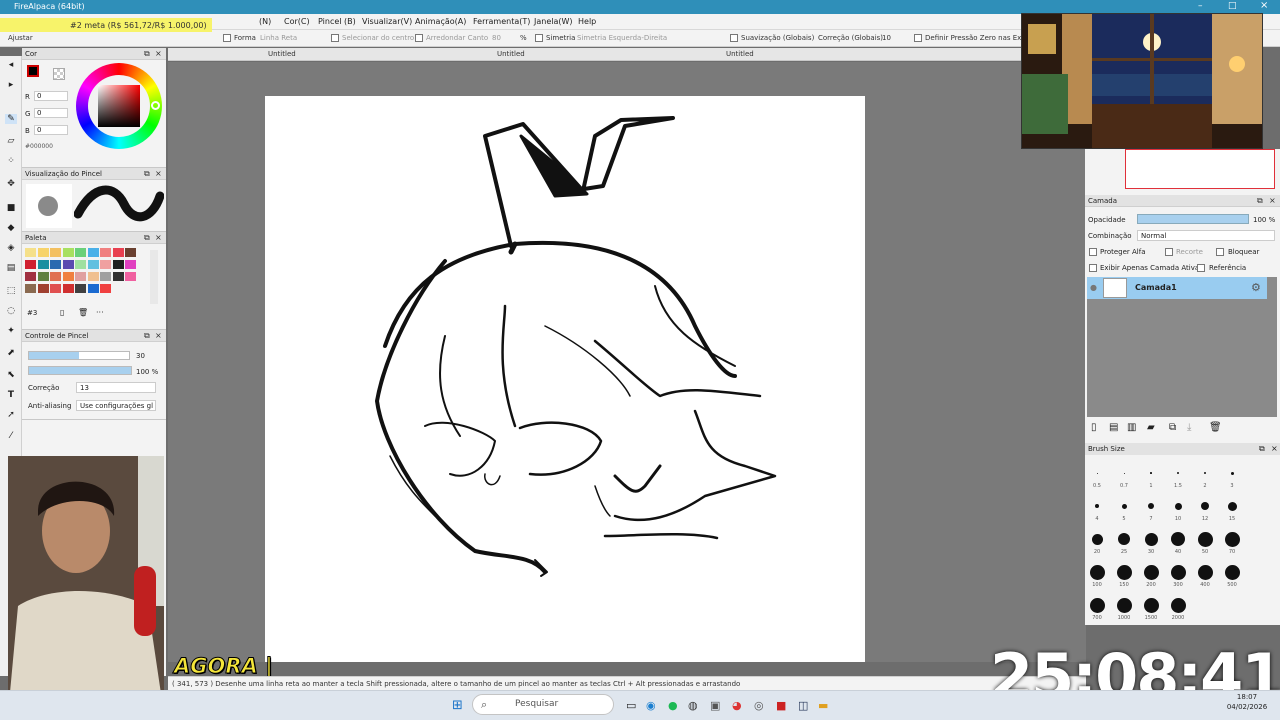 The width and height of the screenshot is (1280, 720). I want to click on eye-icon: ●, so click(1093, 287).